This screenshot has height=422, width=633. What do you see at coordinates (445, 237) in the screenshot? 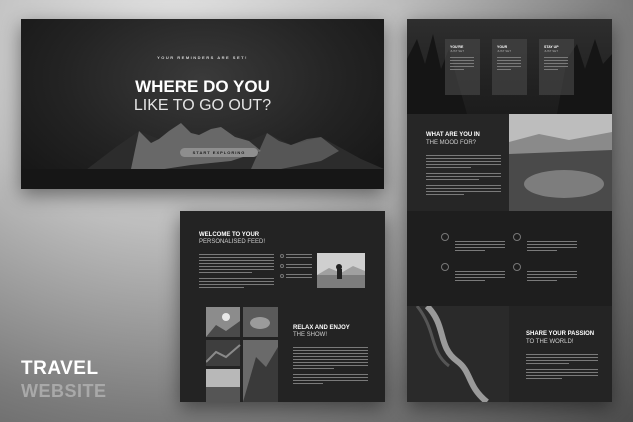
I see `compass-icon` at bounding box center [445, 237].